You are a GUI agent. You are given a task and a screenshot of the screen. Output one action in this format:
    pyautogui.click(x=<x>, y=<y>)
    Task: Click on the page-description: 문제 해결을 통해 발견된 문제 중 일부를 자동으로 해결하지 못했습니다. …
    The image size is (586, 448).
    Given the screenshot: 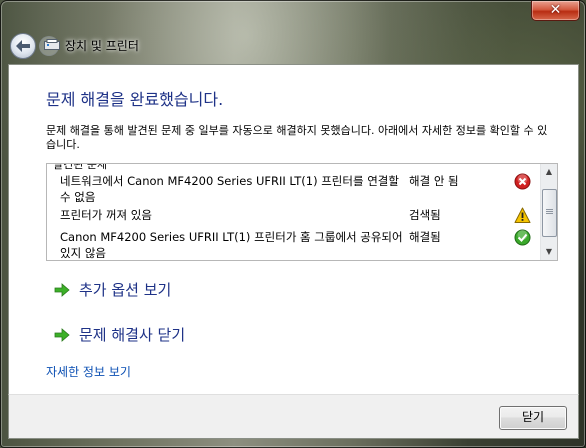 What is the action you would take?
    pyautogui.click(x=297, y=137)
    